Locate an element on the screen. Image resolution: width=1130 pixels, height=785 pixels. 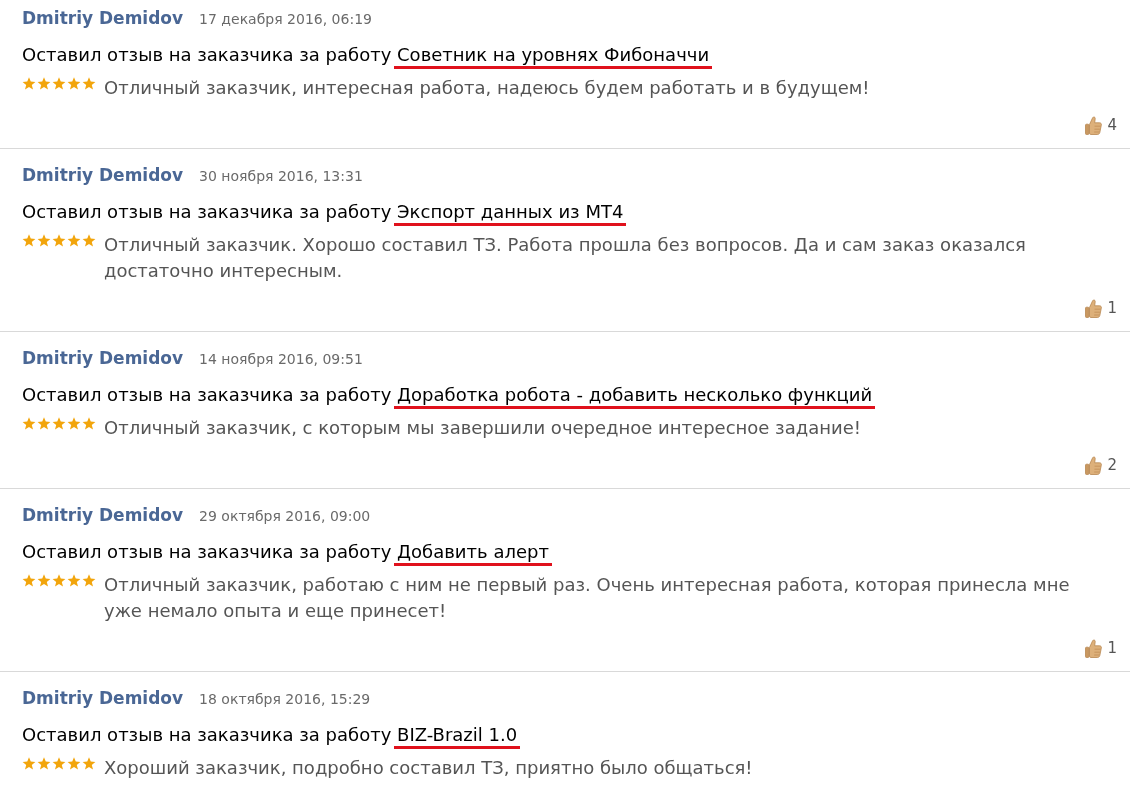
review-date: 17 декабря 2016, 06:19 is located at coordinates (285, 19).